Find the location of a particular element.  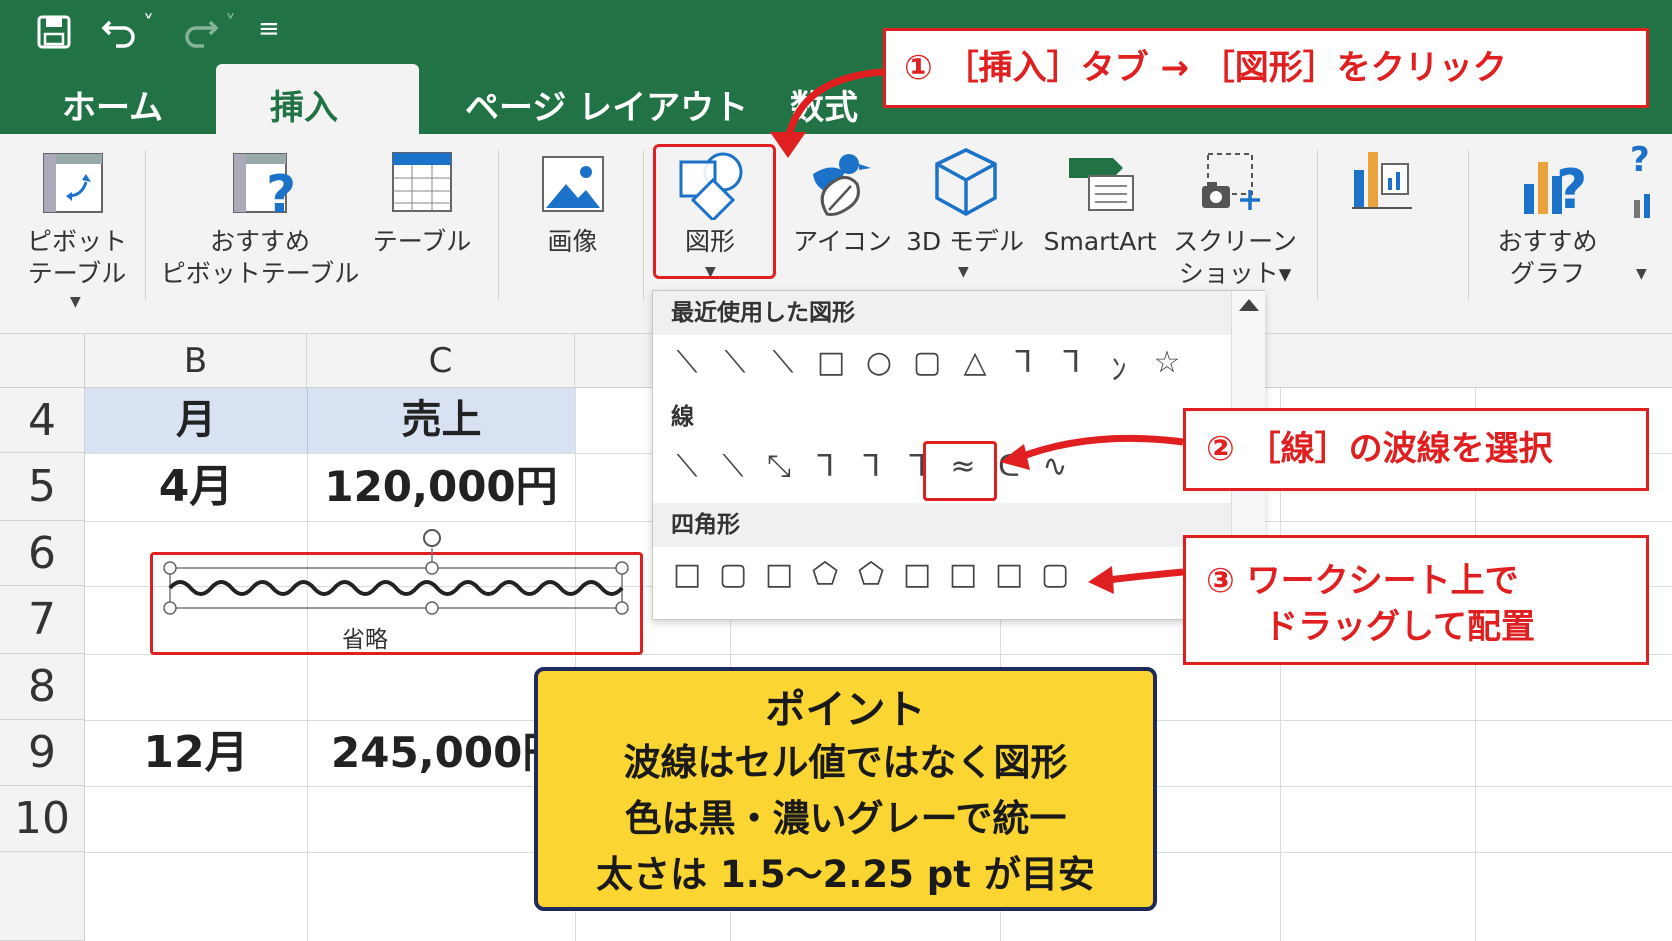

picture-icon is located at coordinates (573, 186).